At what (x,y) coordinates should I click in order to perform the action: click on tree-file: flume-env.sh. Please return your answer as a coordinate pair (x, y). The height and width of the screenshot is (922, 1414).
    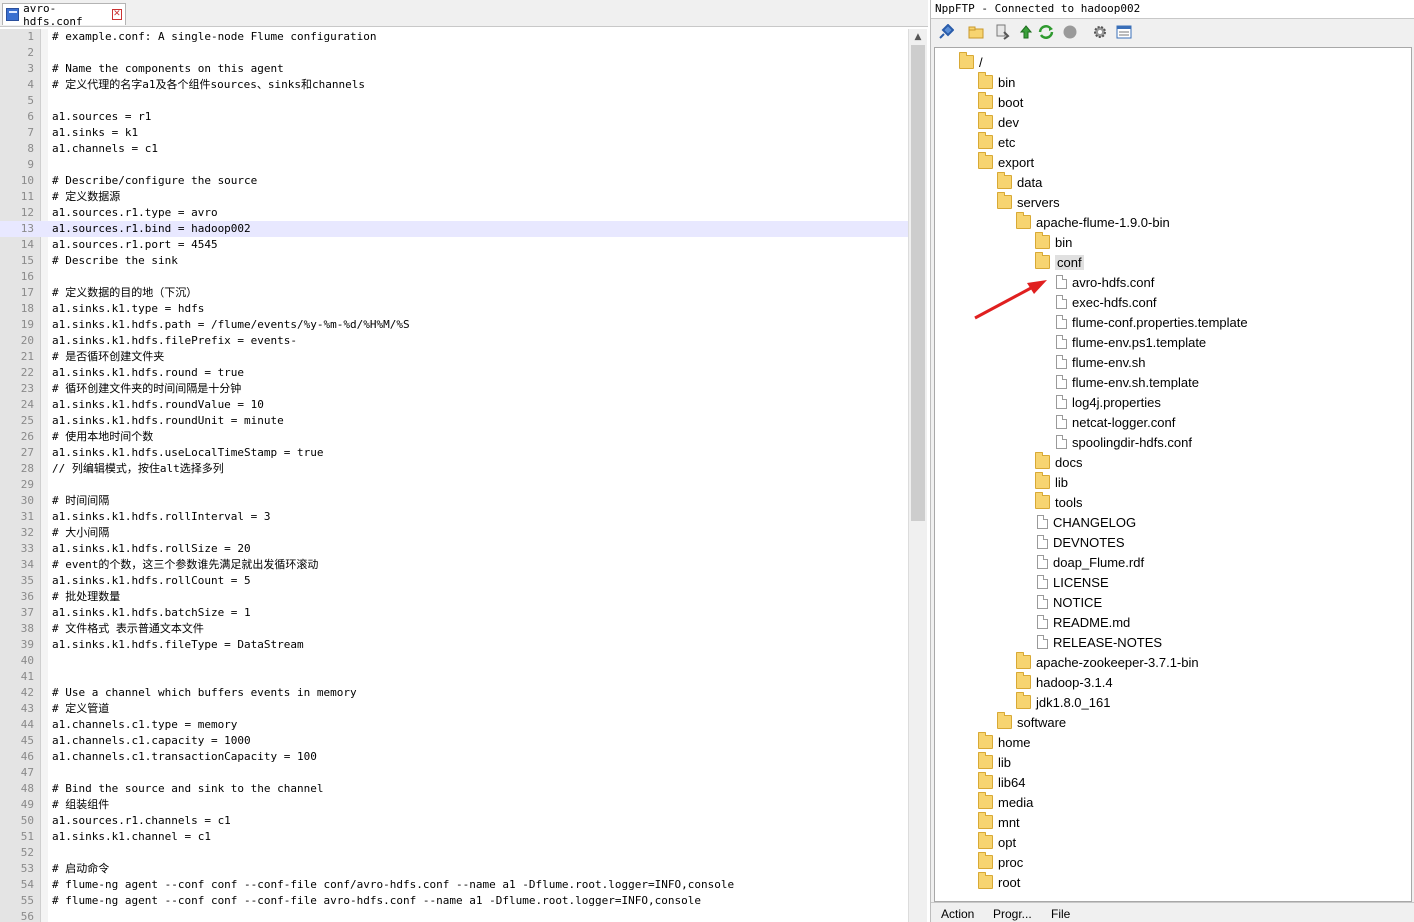
    Looking at the image, I should click on (1099, 362).